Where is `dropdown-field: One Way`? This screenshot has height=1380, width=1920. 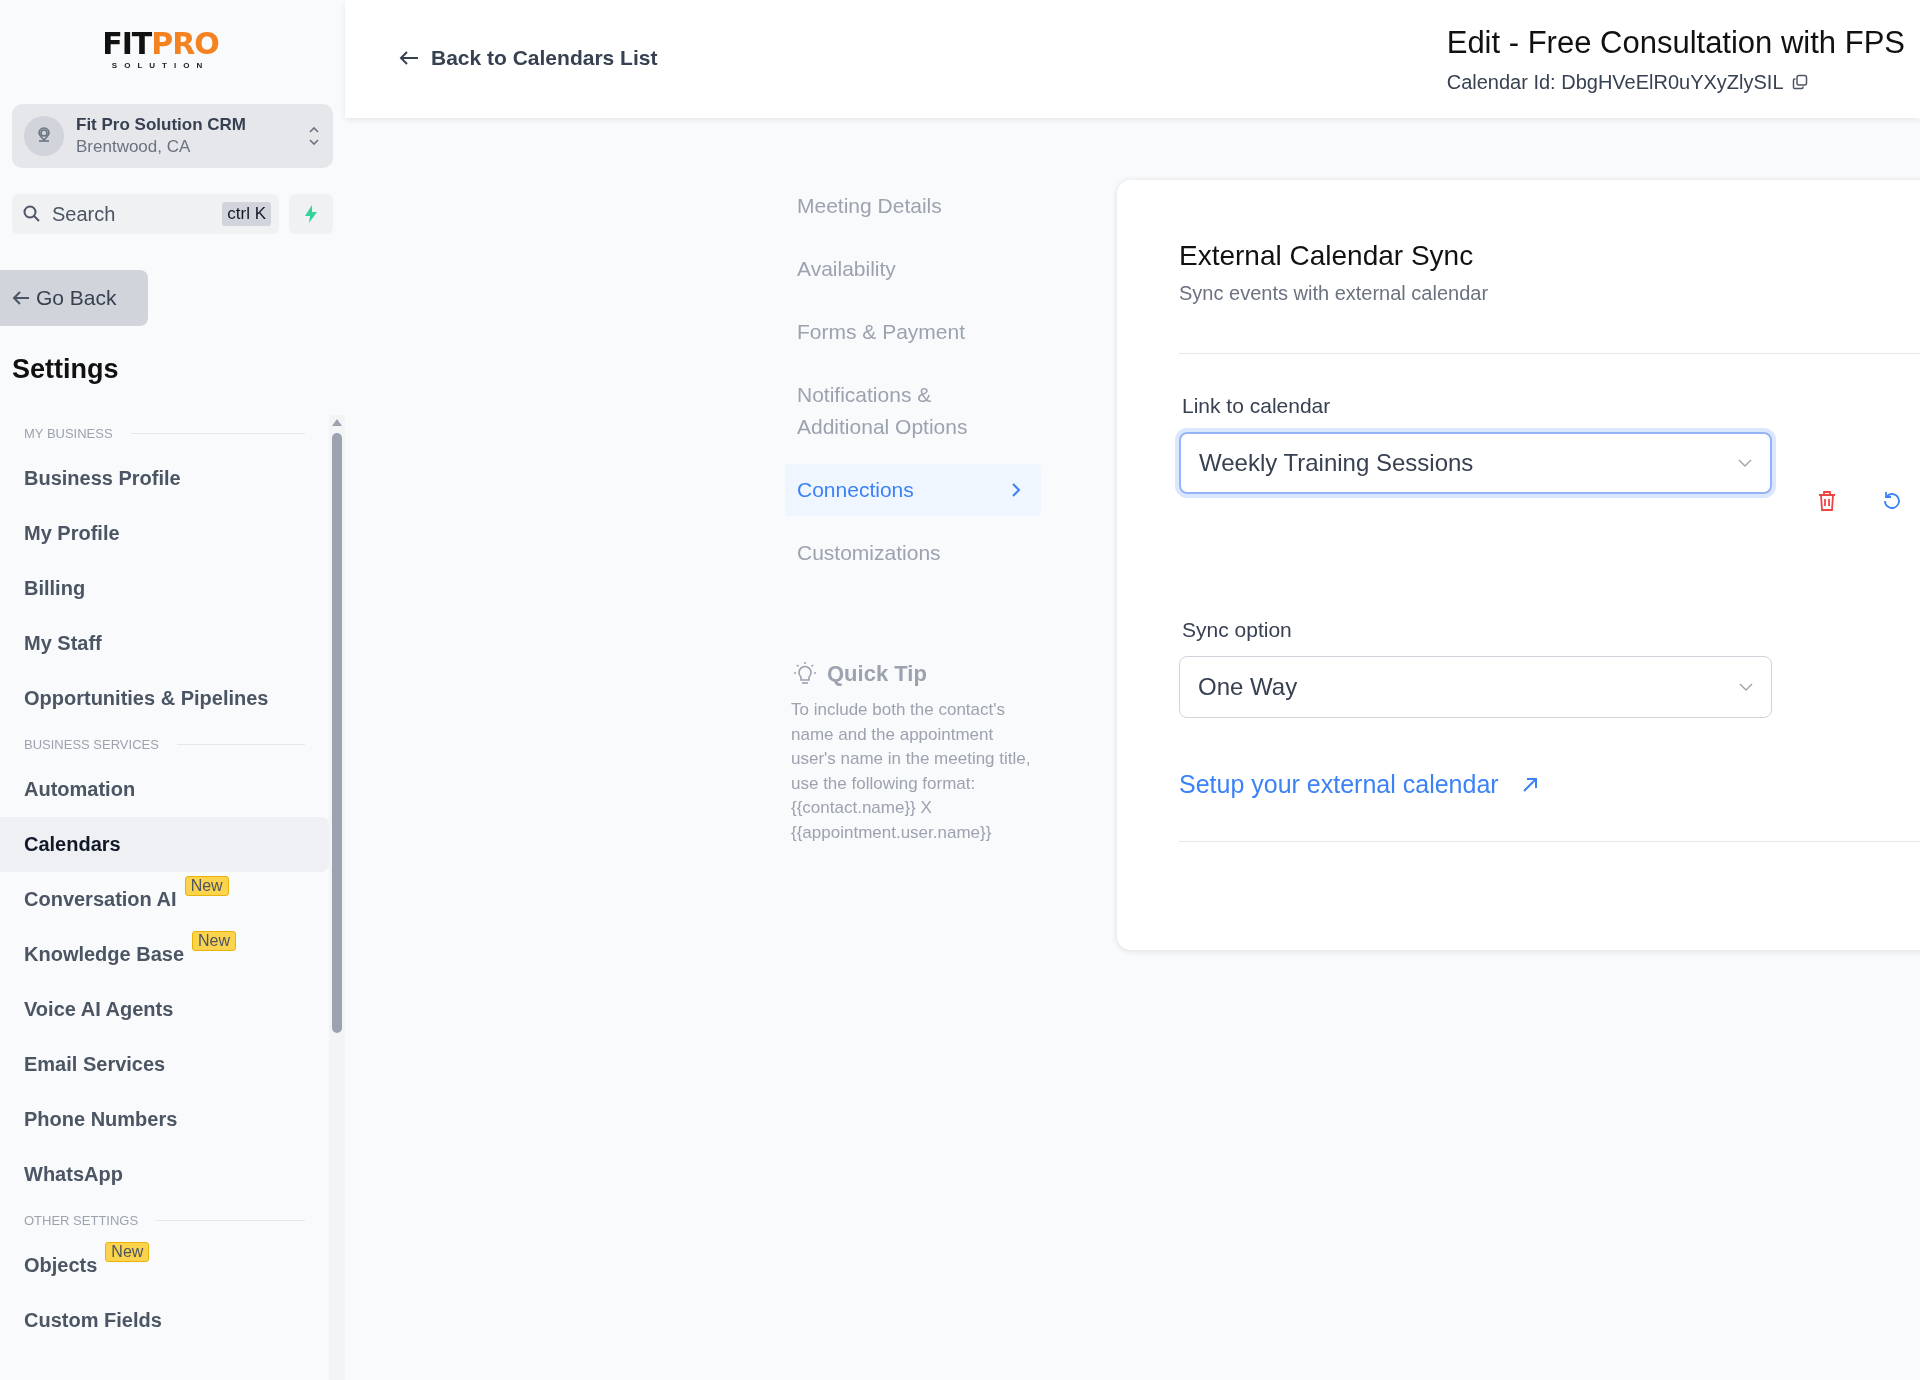 dropdown-field: One Way is located at coordinates (1475, 687).